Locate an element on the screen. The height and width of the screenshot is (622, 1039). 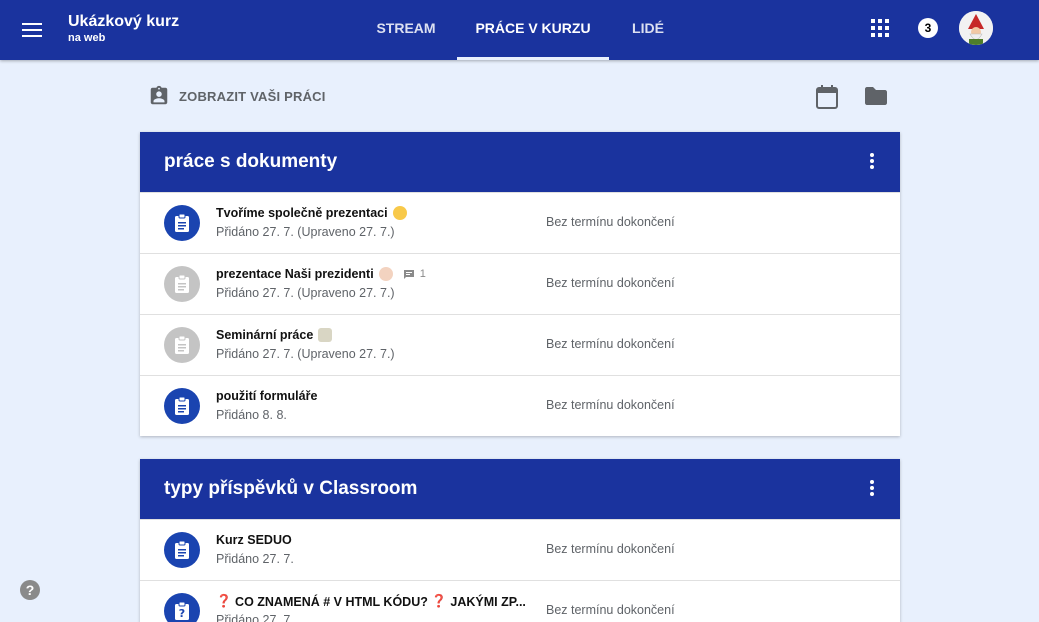
item-title-part: CO ZNAMENÁ # V HTML KÓDU? is located at coordinates (331, 601).